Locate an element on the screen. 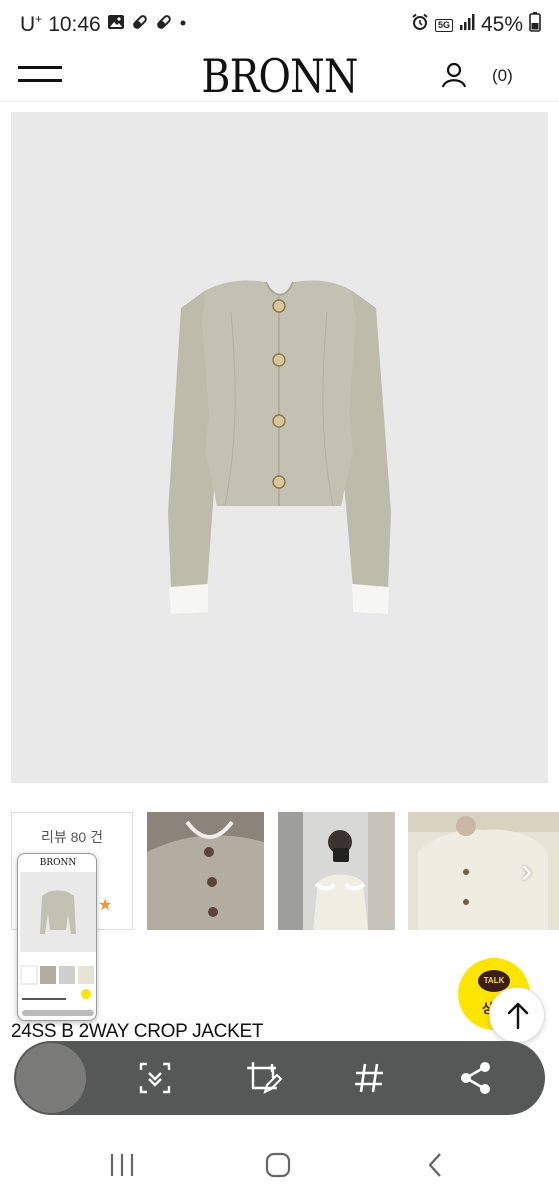  dot-icon is located at coordinates (183, 25).